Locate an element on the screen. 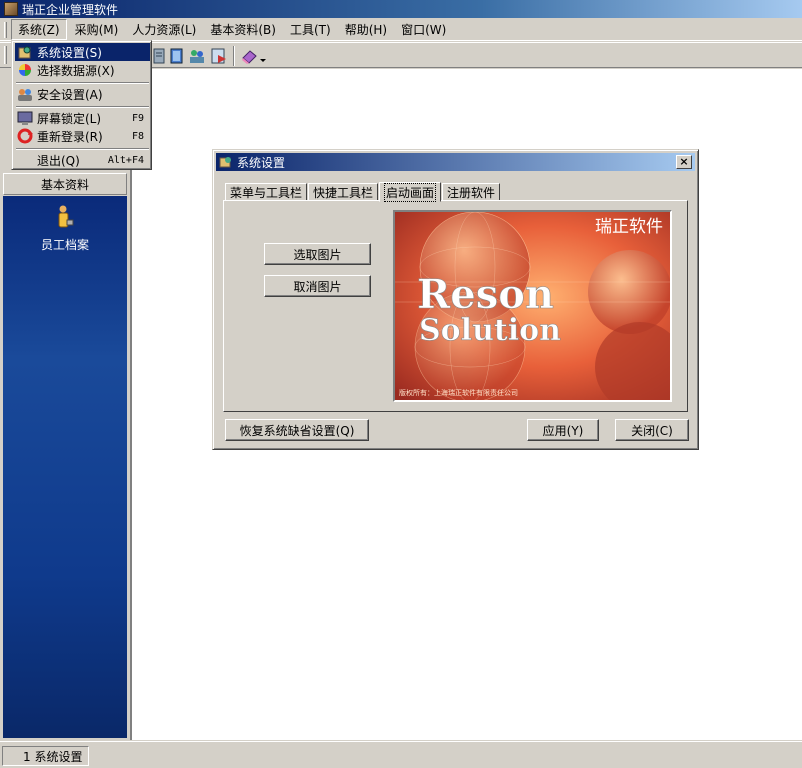 Image resolution: width=802 pixels, height=768 pixels. cancel-image-button: 取消图片 is located at coordinates (317, 286).